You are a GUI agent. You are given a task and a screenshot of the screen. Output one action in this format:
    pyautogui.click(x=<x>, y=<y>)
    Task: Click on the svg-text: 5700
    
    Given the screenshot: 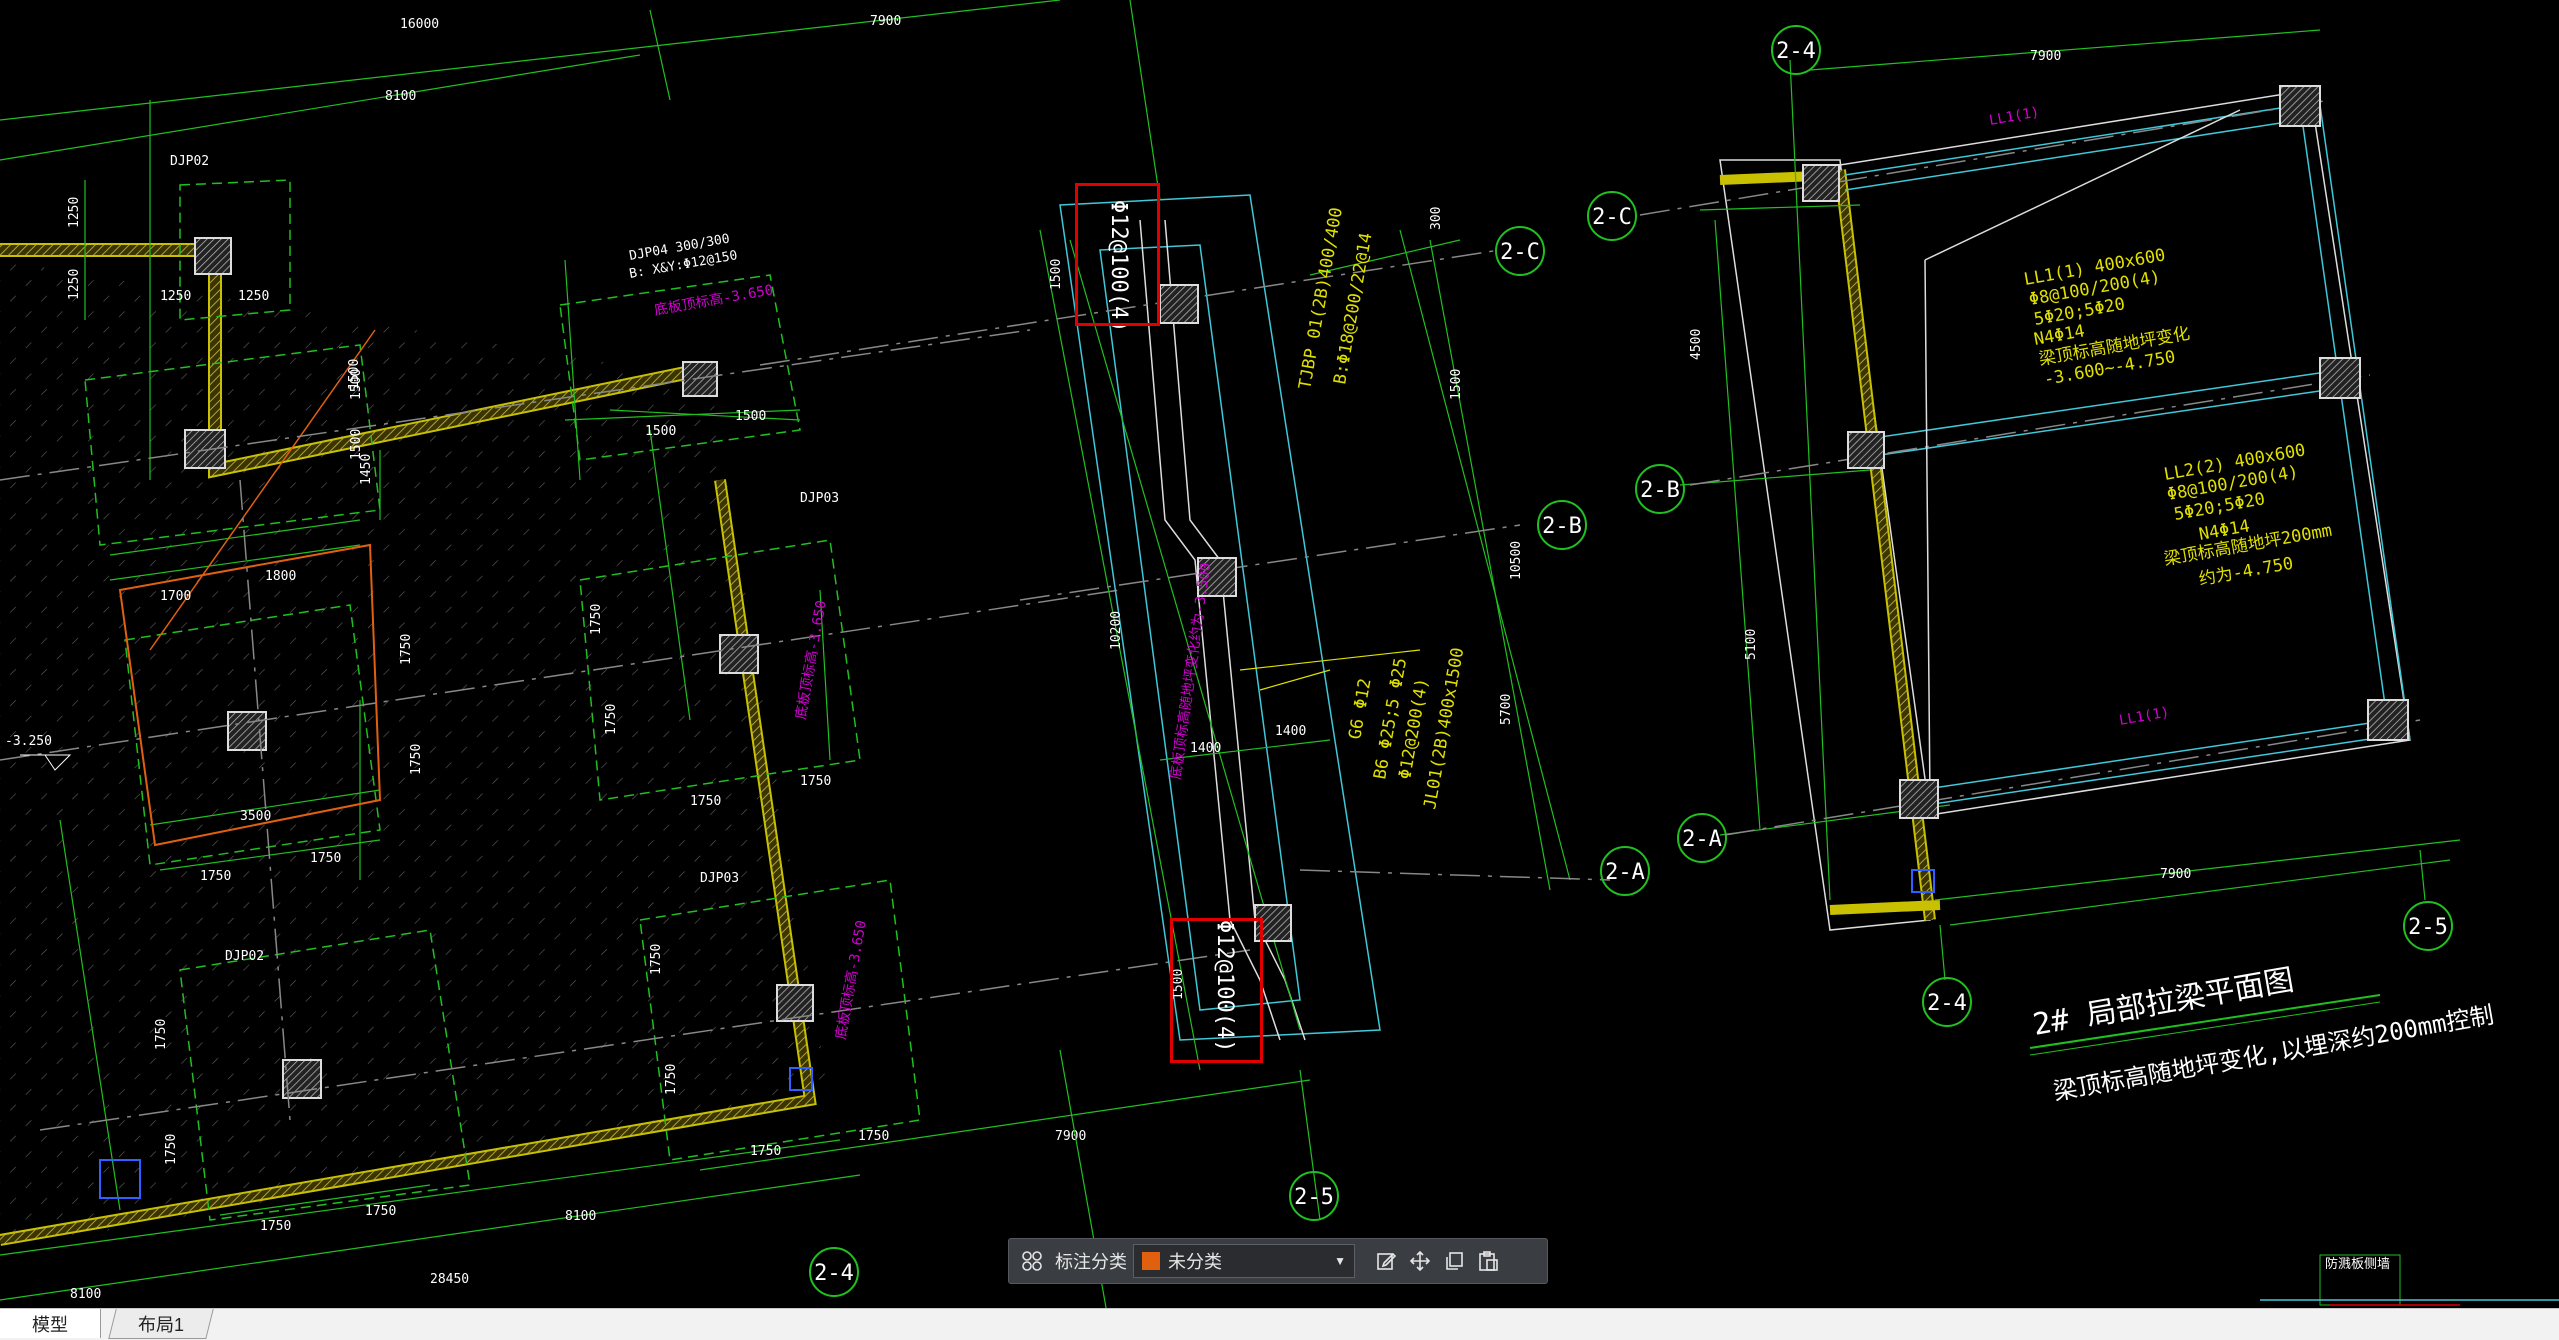 What is the action you would take?
    pyautogui.click(x=1506, y=709)
    